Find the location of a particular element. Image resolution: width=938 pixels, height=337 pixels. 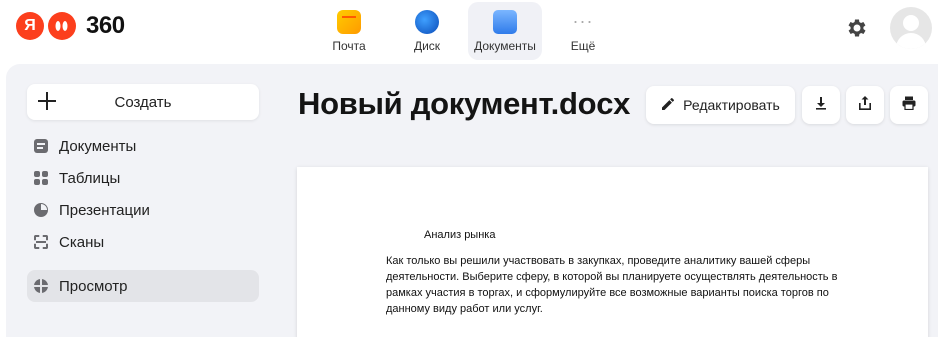

yandex-logo-icon: Я is located at coordinates (30, 26).